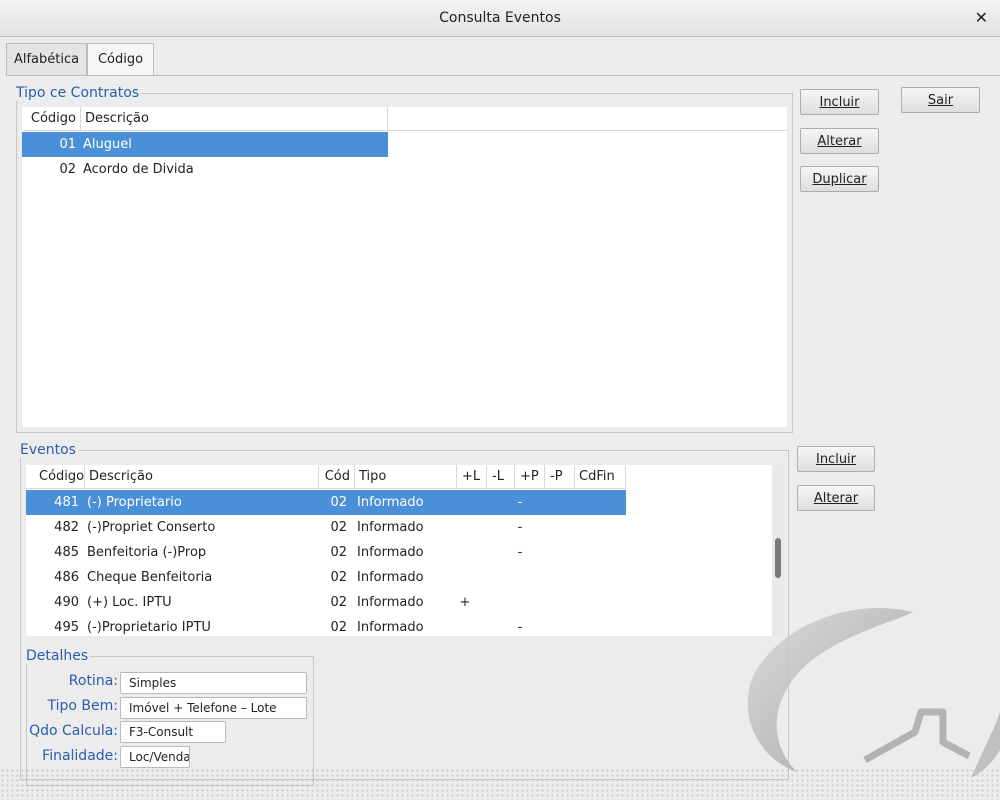  I want to click on event-desc: (-)Proprietario IPTU, so click(149, 627).